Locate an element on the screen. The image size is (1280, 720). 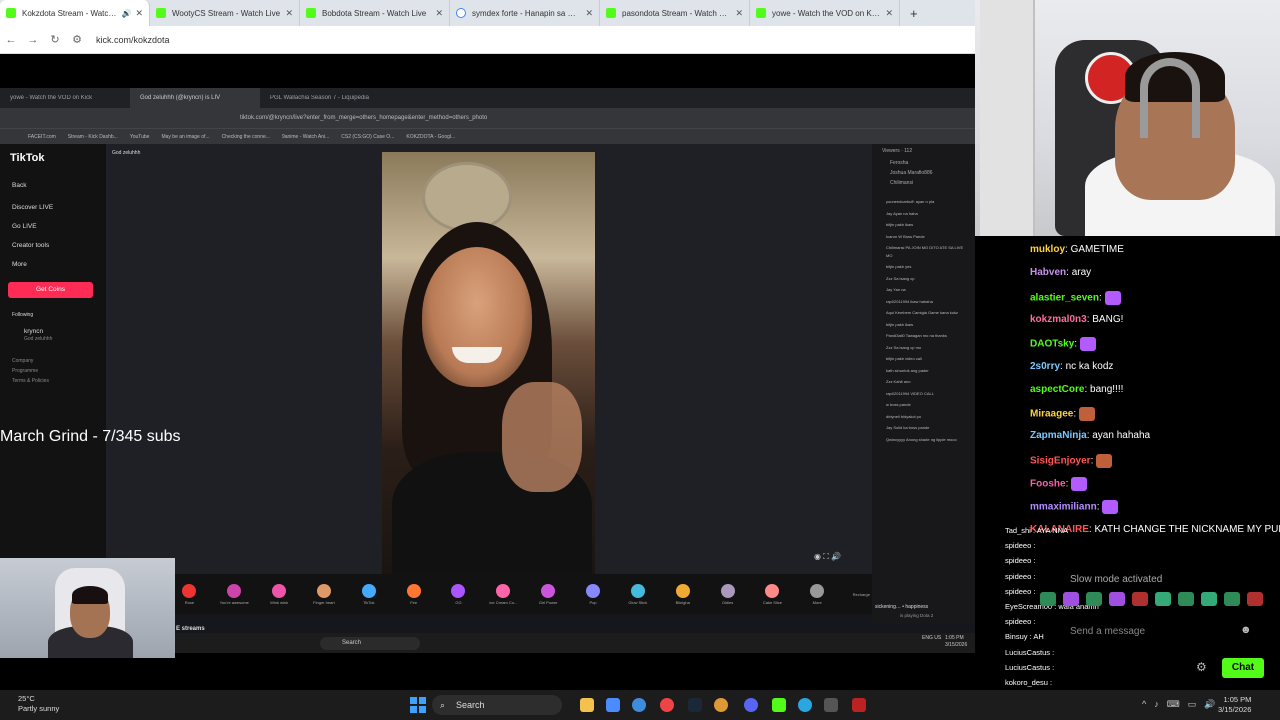
tab-yowe: yowe - Watch the VOD on Kick ✕ is located at coordinates (825, 13).